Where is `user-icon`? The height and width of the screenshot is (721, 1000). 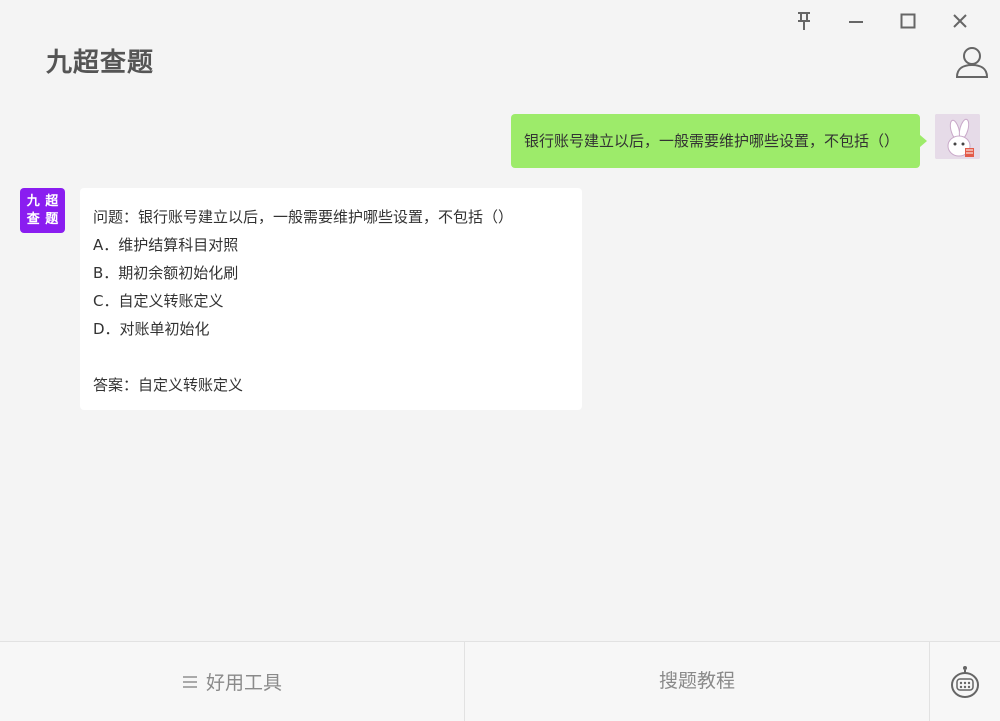 user-icon is located at coordinates (972, 62).